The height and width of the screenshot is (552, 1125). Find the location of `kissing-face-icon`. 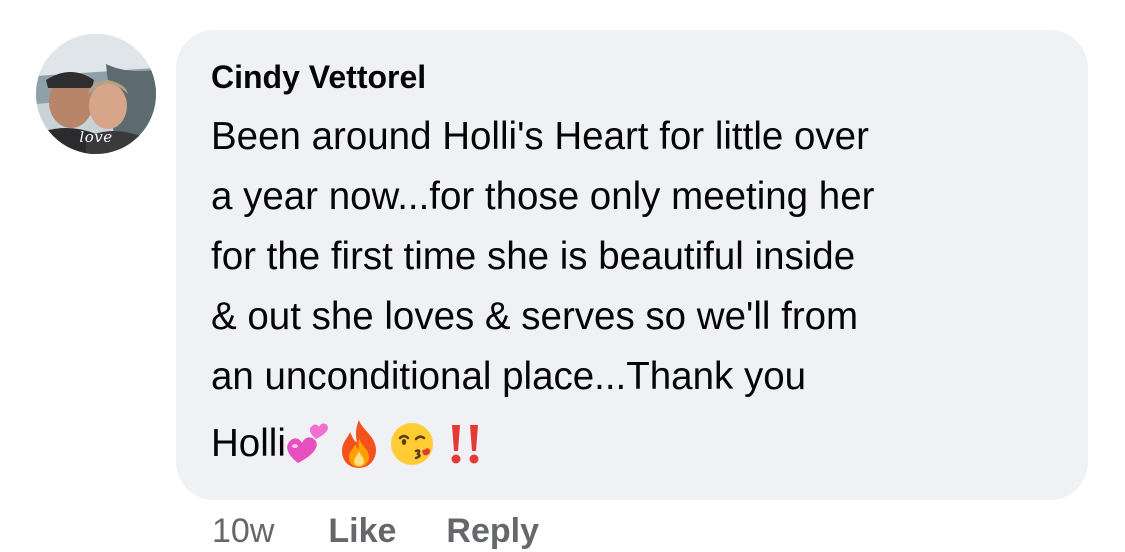

kissing-face-icon is located at coordinates (413, 444).